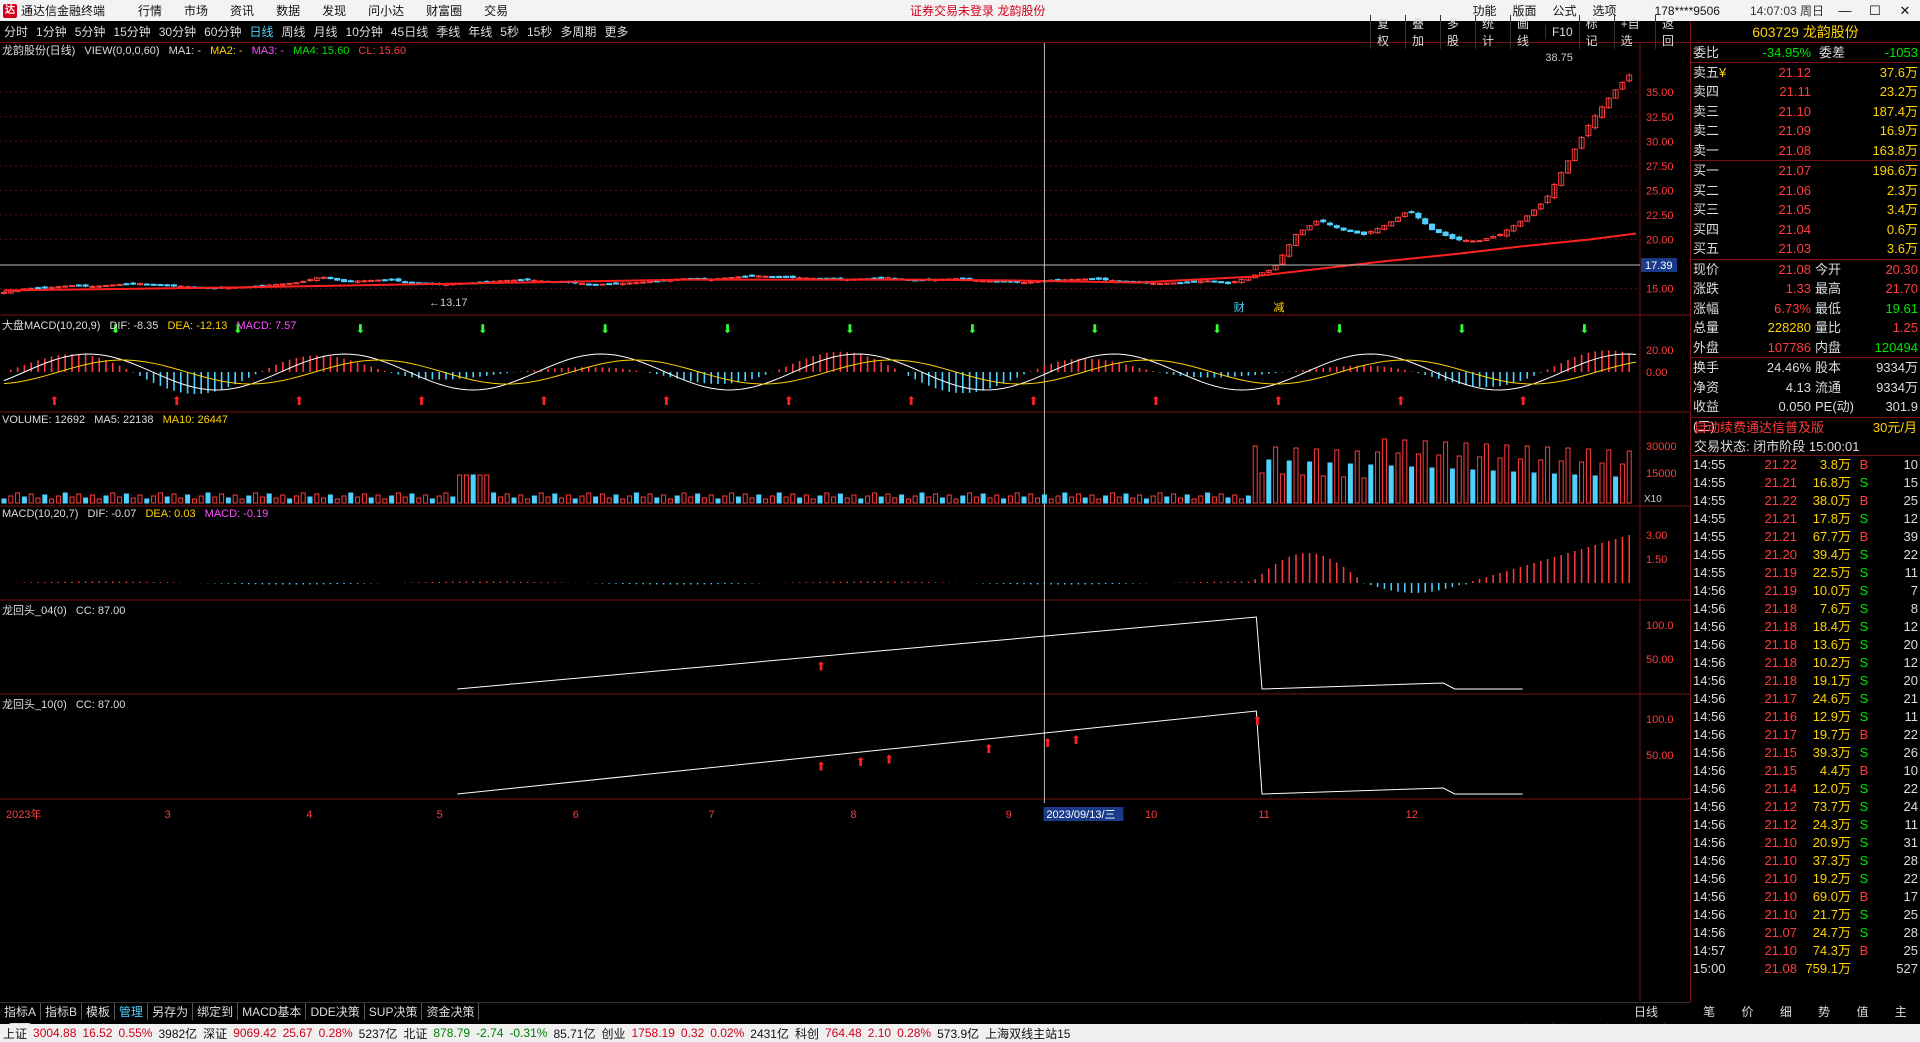  Describe the element at coordinates (1747, 1011) in the screenshot. I see `quote-tab: 价` at that location.